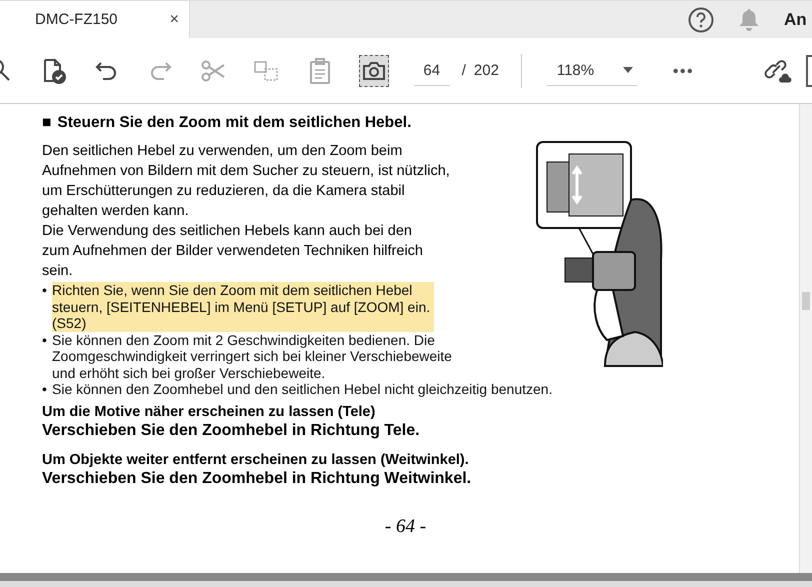  Describe the element at coordinates (486, 70) in the screenshot. I see `page-total: 202` at that location.